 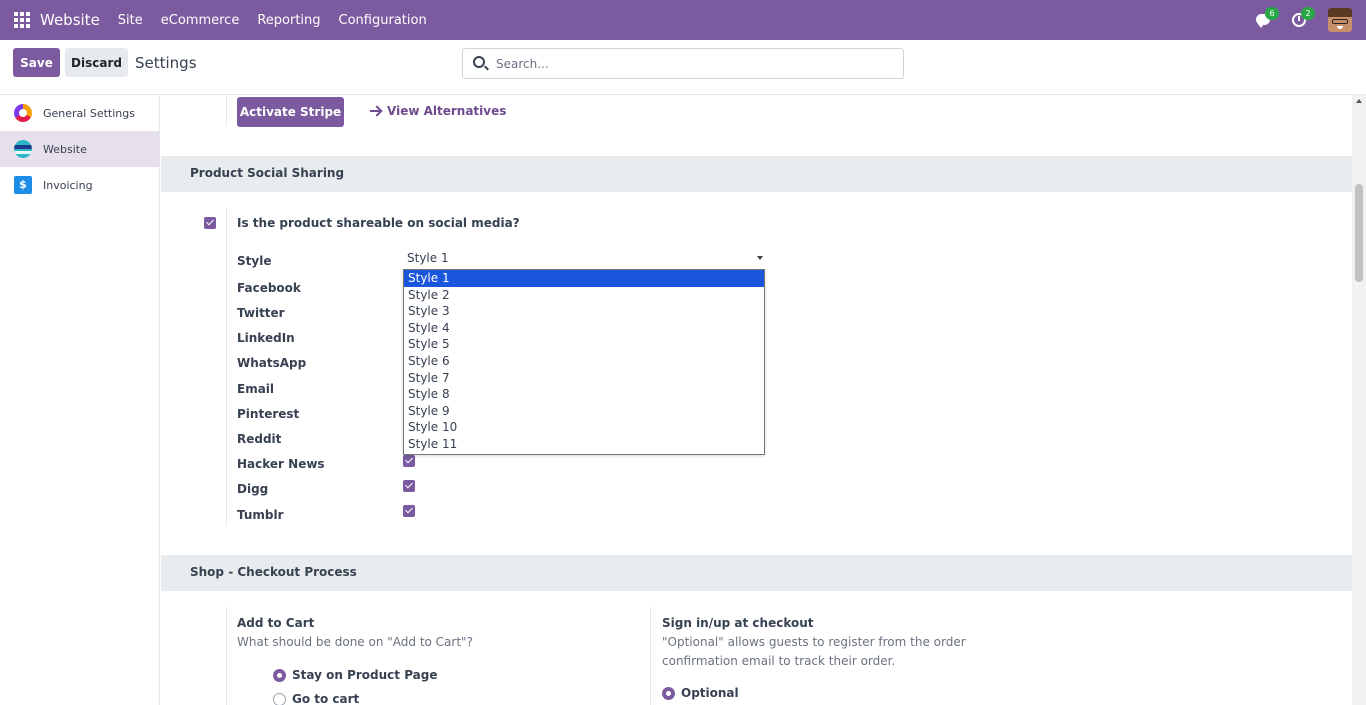 What do you see at coordinates (256, 389) in the screenshot?
I see `network-label-email: Email` at bounding box center [256, 389].